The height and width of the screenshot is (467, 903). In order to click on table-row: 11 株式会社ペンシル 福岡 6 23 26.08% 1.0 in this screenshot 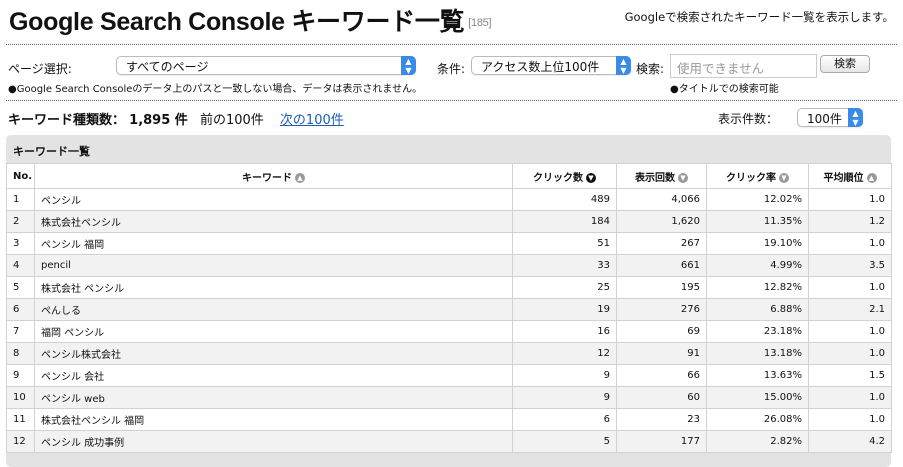, I will do `click(449, 419)`.